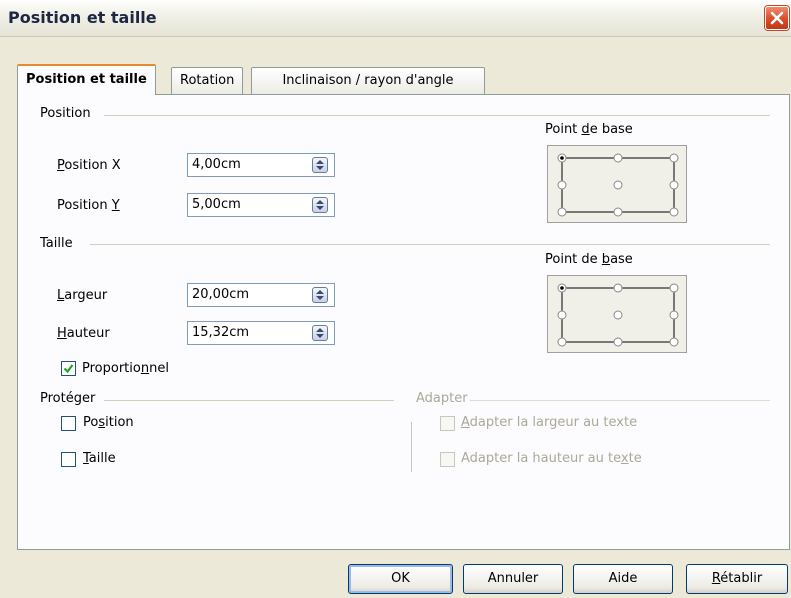 The height and width of the screenshot is (598, 791). What do you see at coordinates (549, 422) in the screenshot?
I see `adapt-width-label: Adapter la largeur au texte` at bounding box center [549, 422].